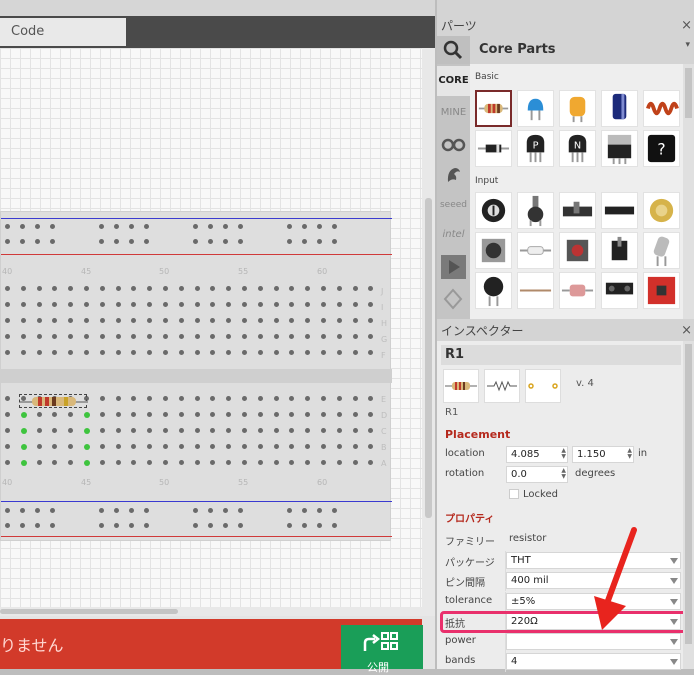  Describe the element at coordinates (493, 148) in the screenshot. I see `part-diode` at that location.